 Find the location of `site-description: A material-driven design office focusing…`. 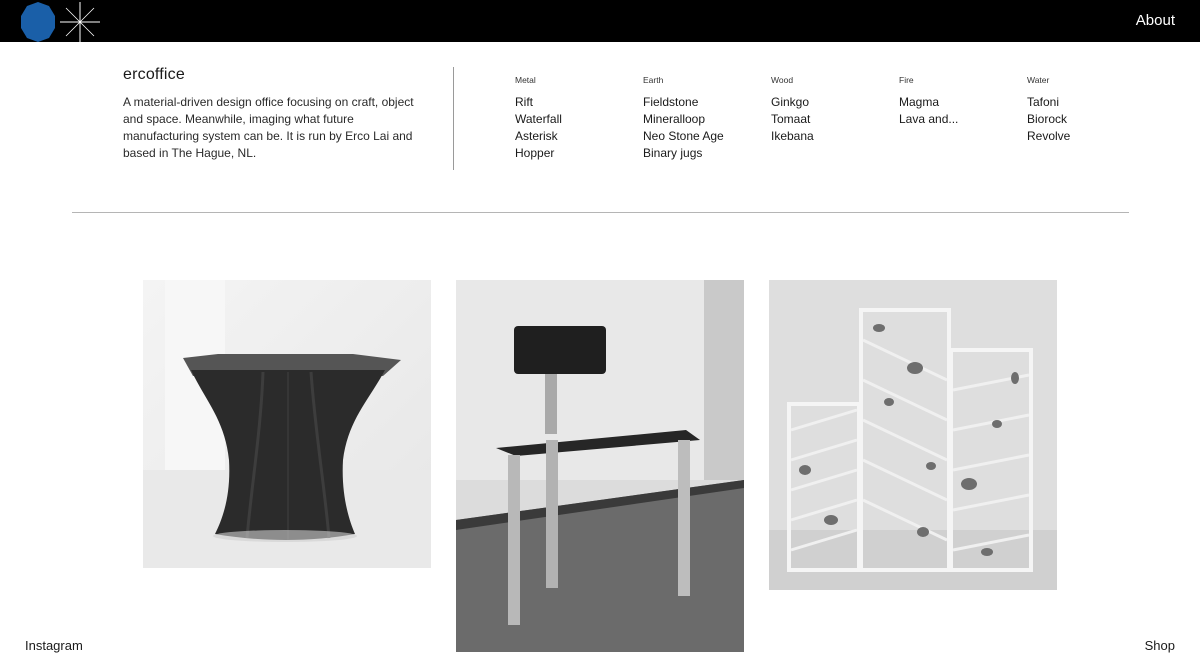

site-description: A material-driven design office focusing… is located at coordinates (268, 127).